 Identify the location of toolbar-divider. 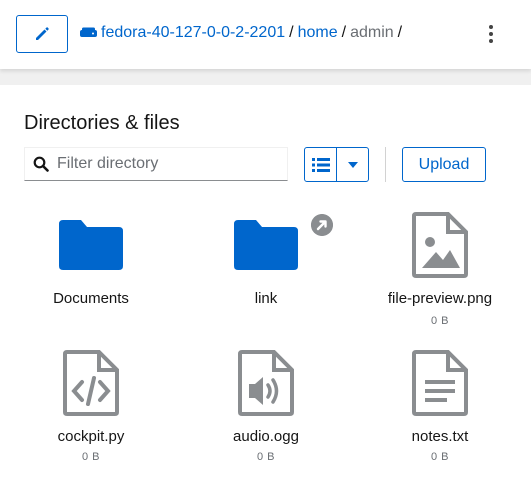
(385, 164).